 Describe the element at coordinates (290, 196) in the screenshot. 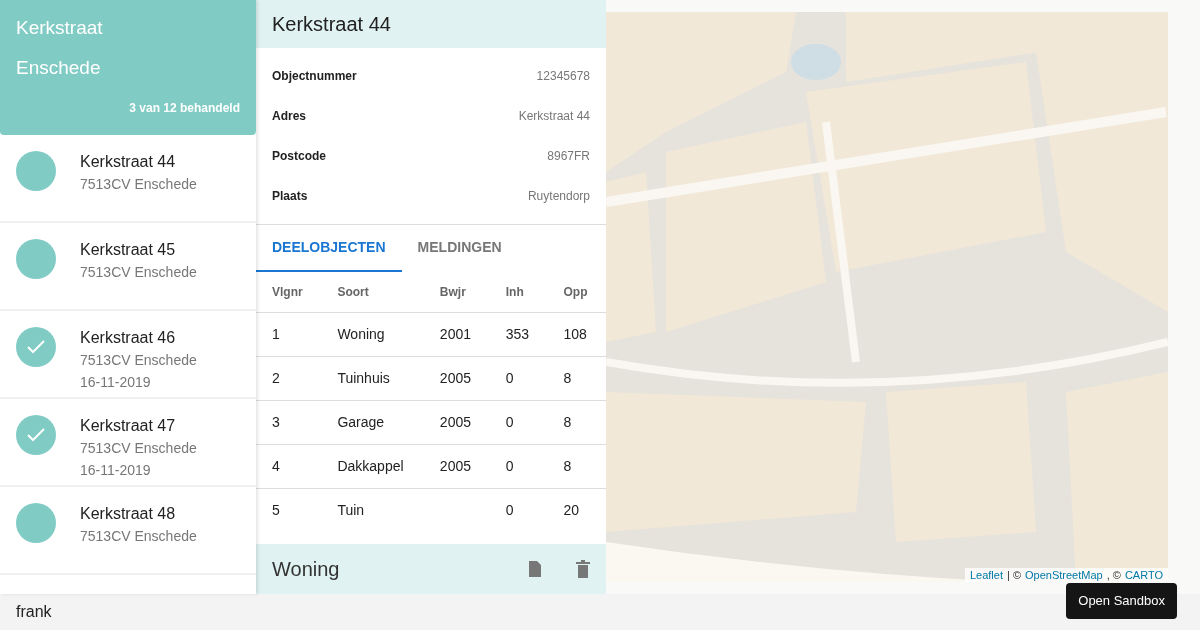

I see `field-label: Plaats` at that location.